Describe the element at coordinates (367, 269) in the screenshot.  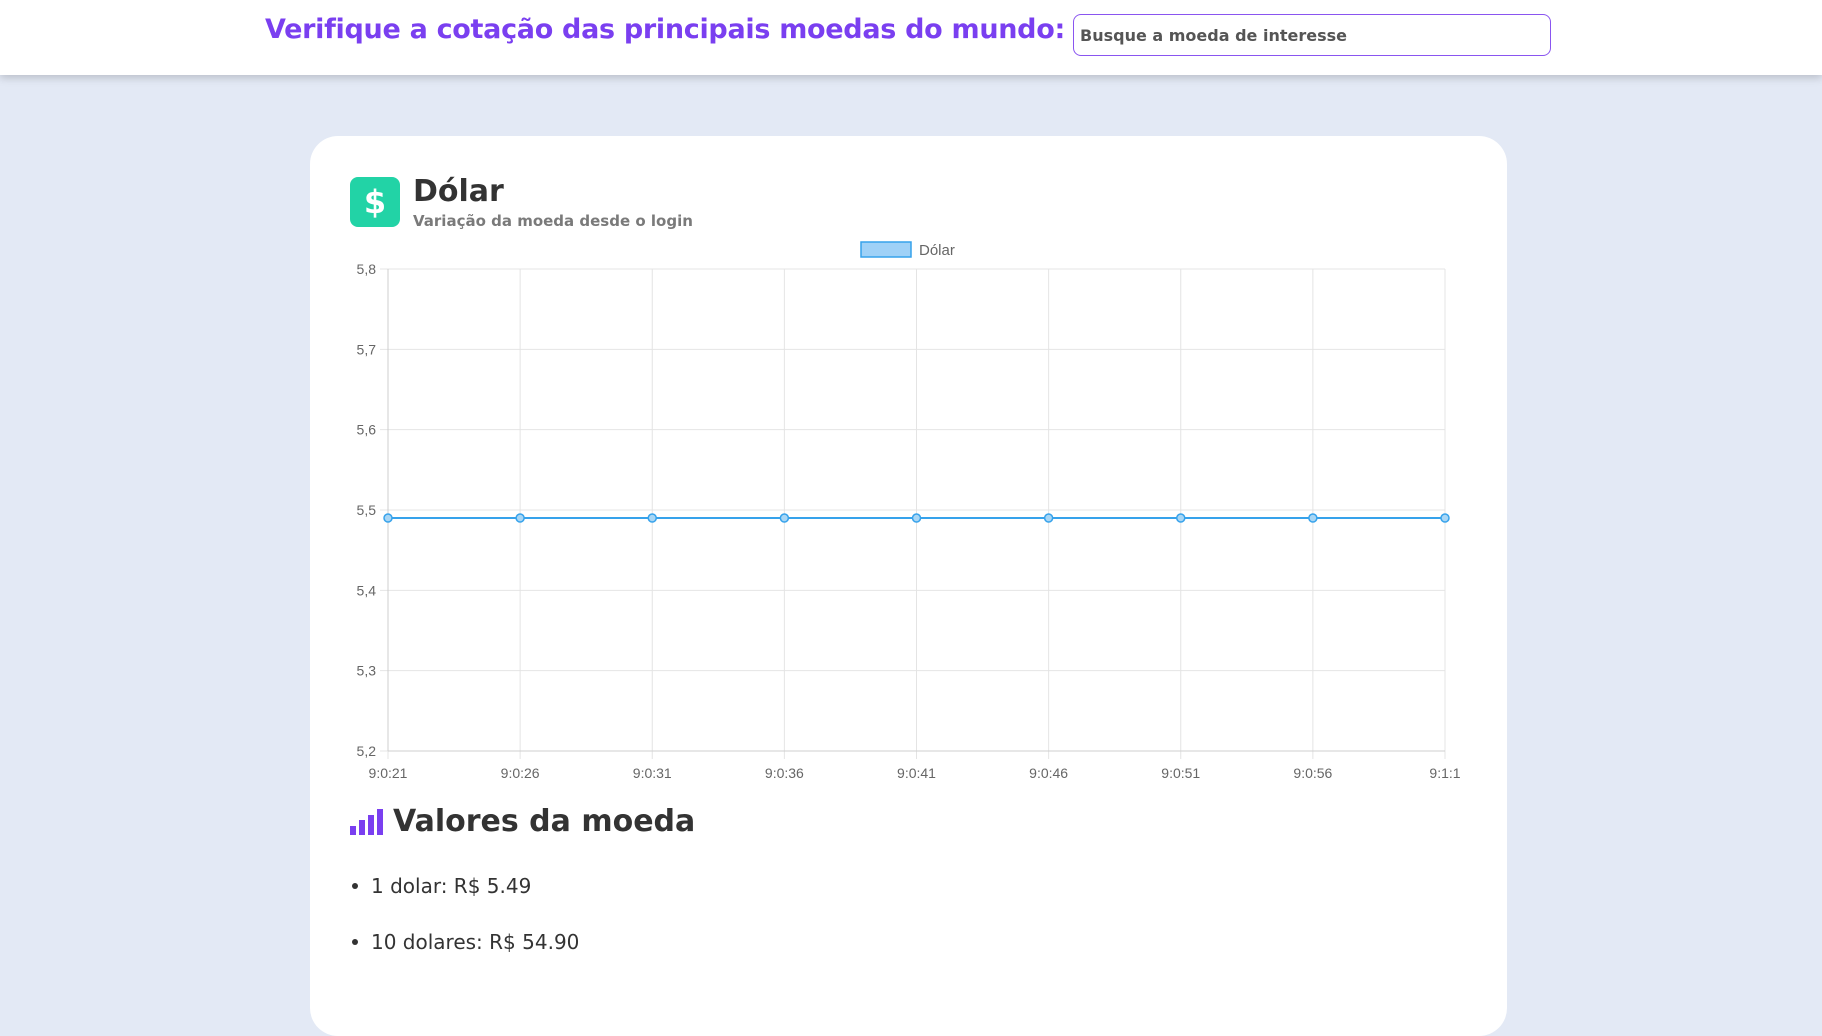
I see `y-tick-label: 5,8` at that location.